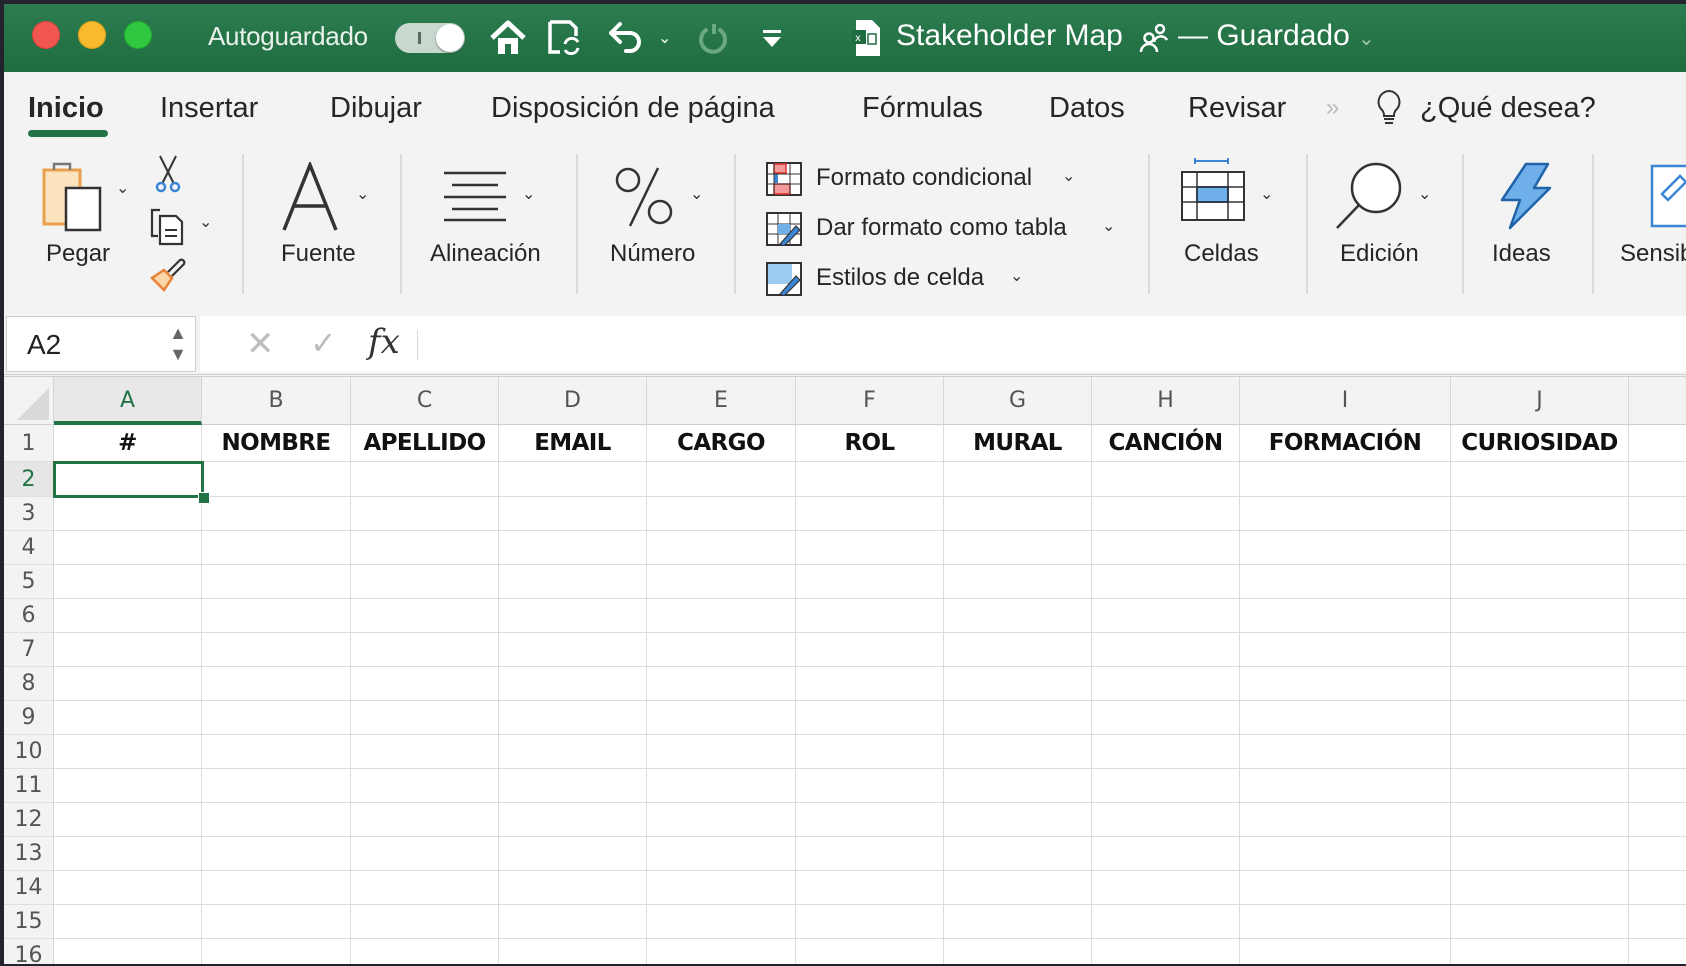  What do you see at coordinates (1540, 401) in the screenshot?
I see `column-header-j: J` at bounding box center [1540, 401].